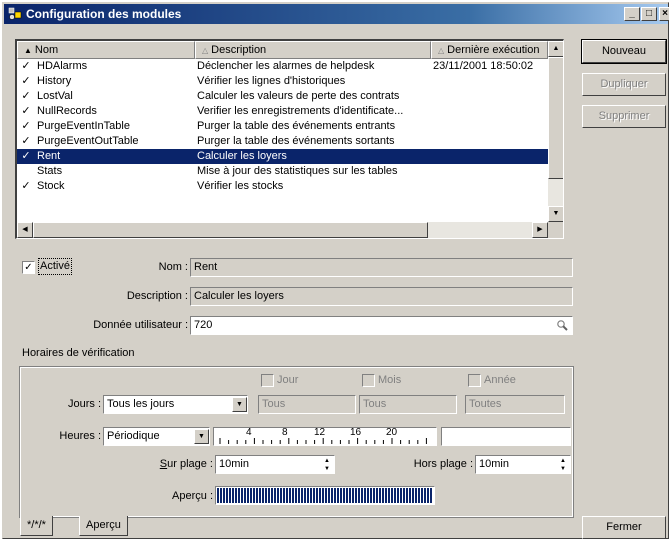  I want to click on heures-dropdown-arrow-icon: ▼, so click(201, 436).